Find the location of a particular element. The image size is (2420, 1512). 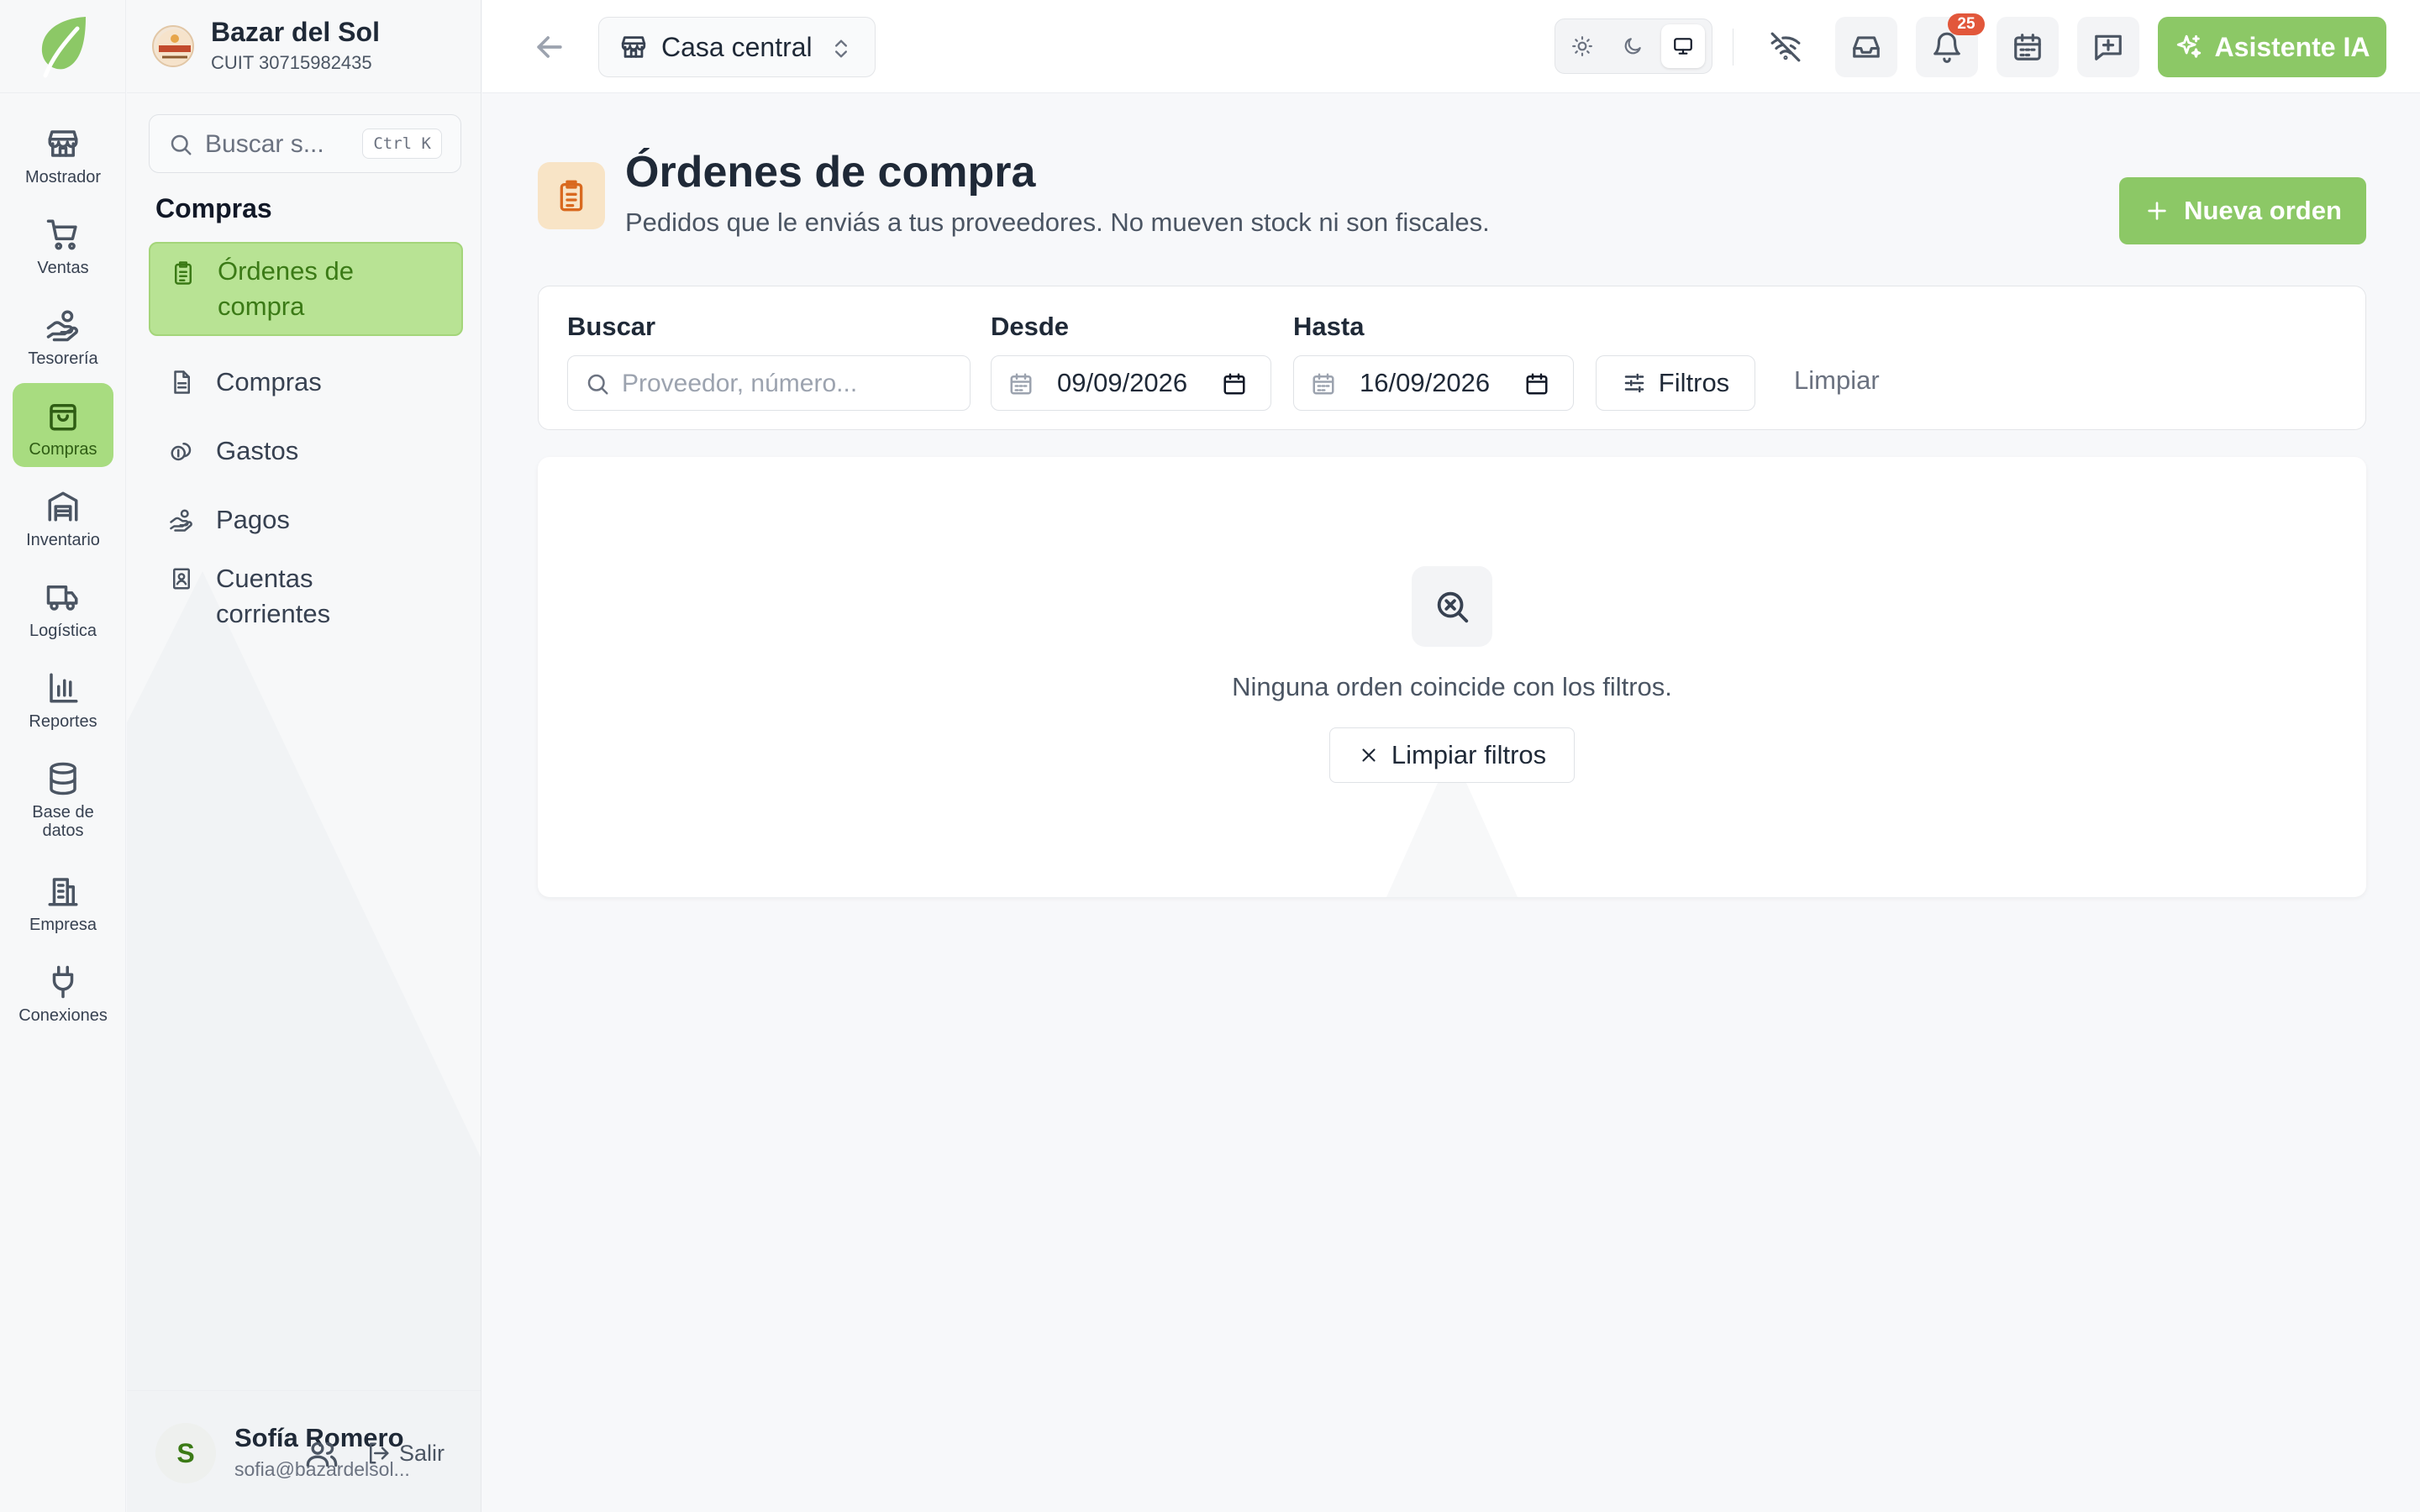

wifi-off-icon is located at coordinates (1786, 47).